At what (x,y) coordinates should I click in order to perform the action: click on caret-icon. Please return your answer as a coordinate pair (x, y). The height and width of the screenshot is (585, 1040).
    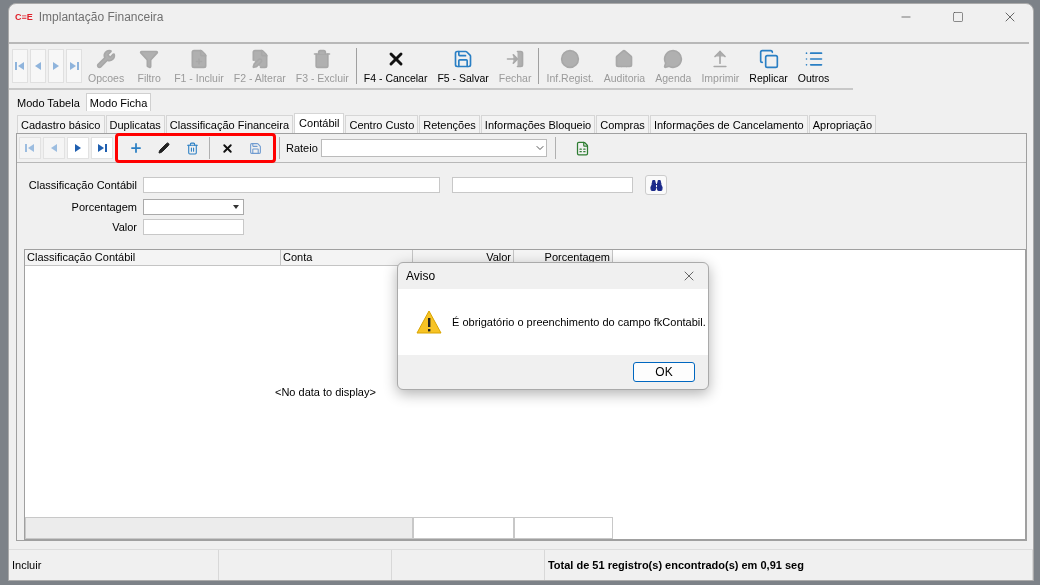
    Looking at the image, I should click on (236, 207).